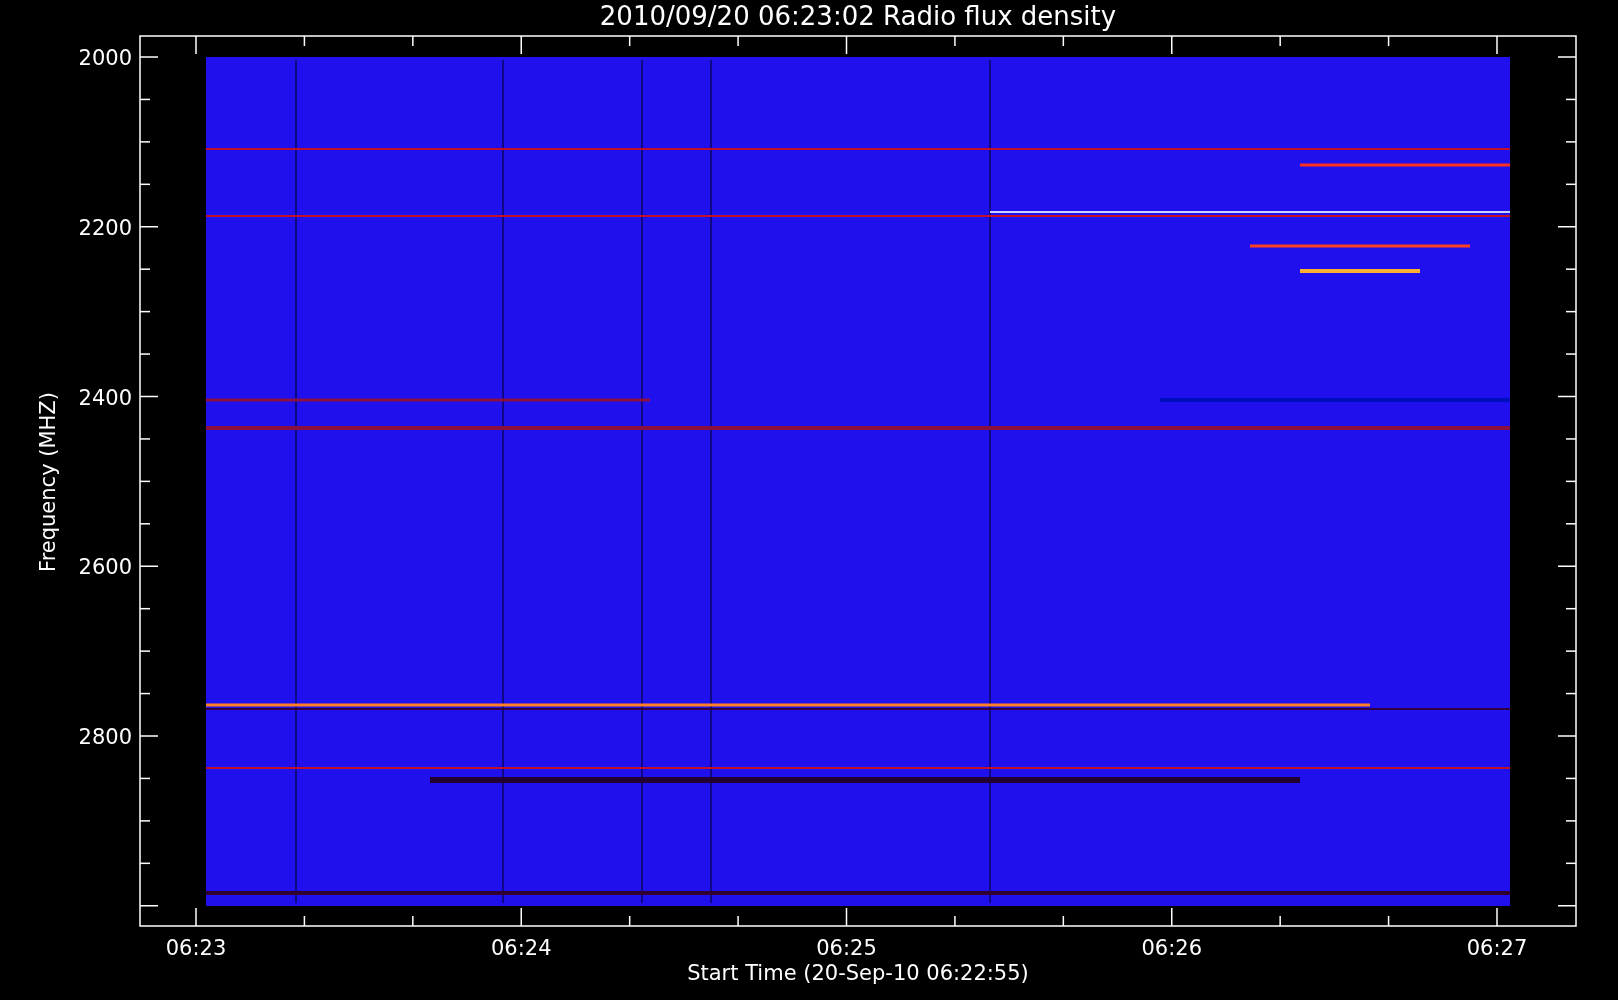 The height and width of the screenshot is (1000, 1618). I want to click on y-axis-label: Frequency (MHZ), so click(48, 482).